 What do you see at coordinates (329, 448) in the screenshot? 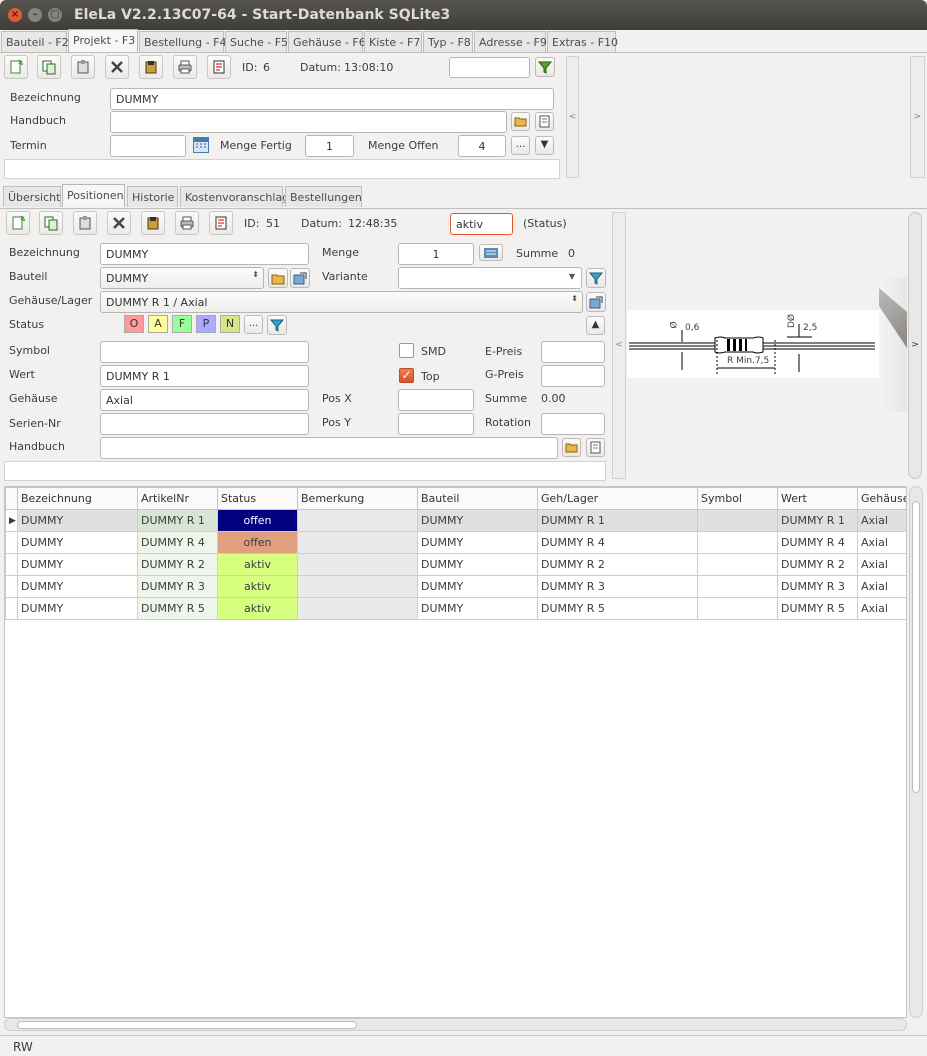
I see `pos-handbuch-field` at bounding box center [329, 448].